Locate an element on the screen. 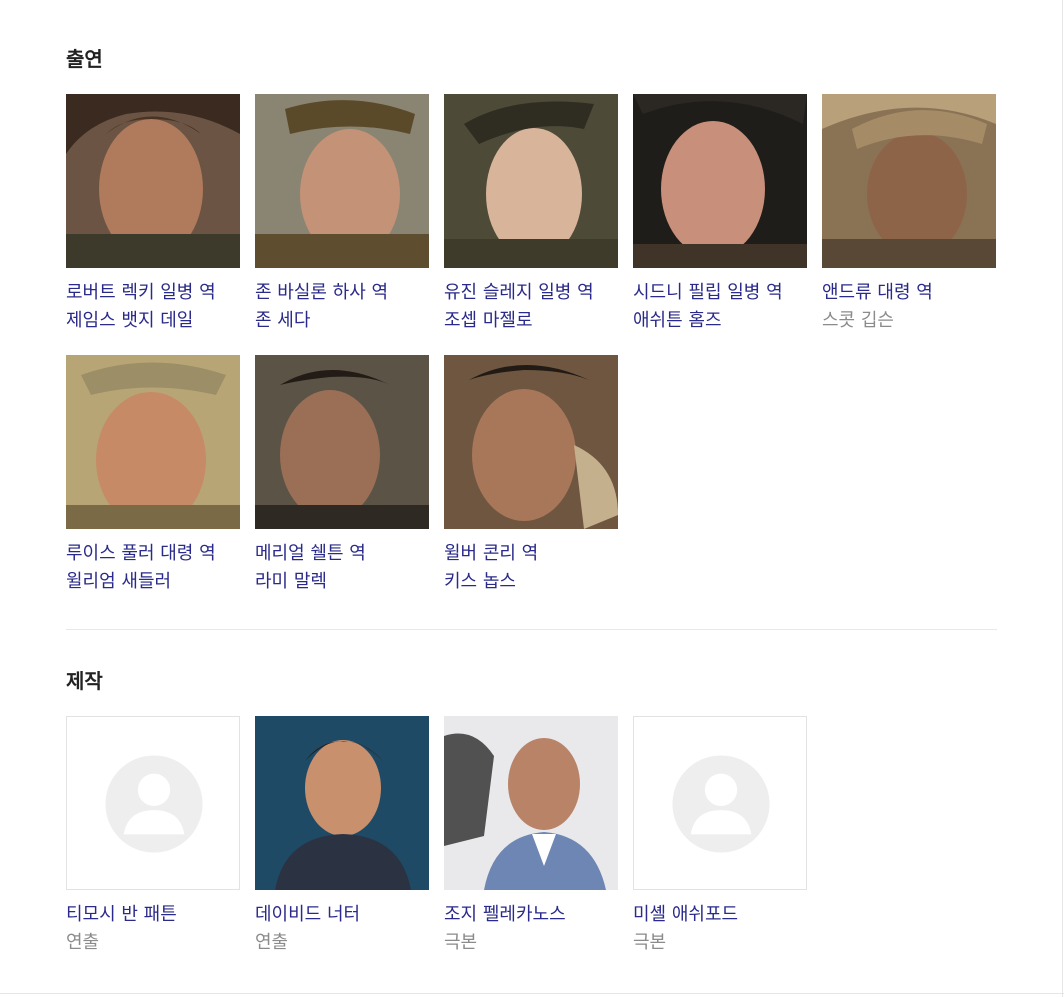 The height and width of the screenshot is (997, 1064). cast-role: 루이스 풀러 대령 역 is located at coordinates (153, 554).